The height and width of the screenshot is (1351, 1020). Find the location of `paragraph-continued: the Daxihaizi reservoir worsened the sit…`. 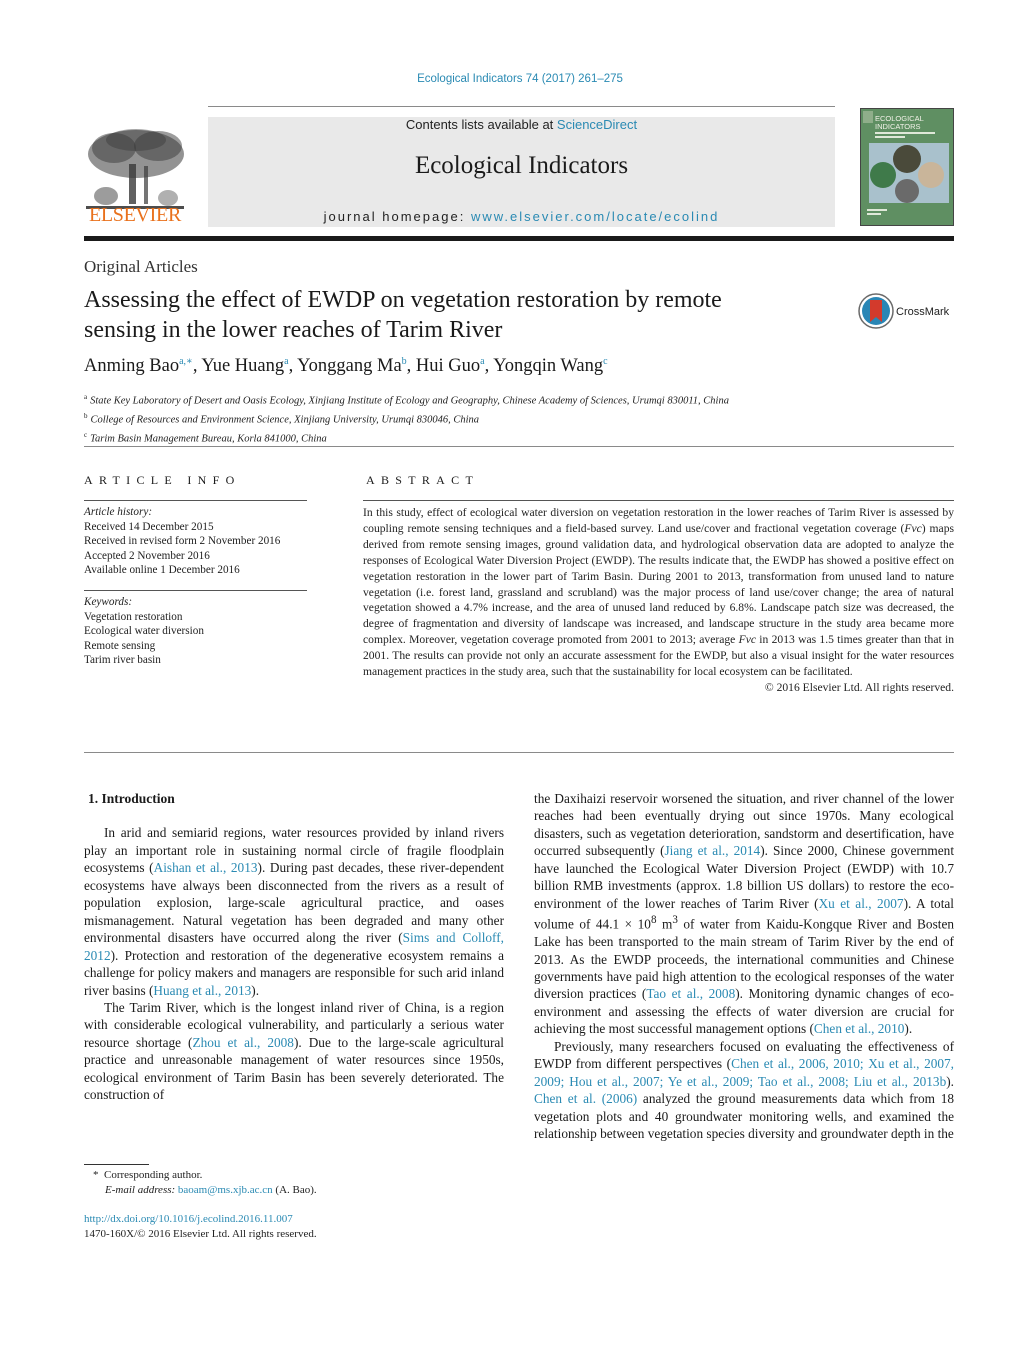

paragraph-continued: the Daxihaizi reservoir worsened the sit… is located at coordinates (744, 914).